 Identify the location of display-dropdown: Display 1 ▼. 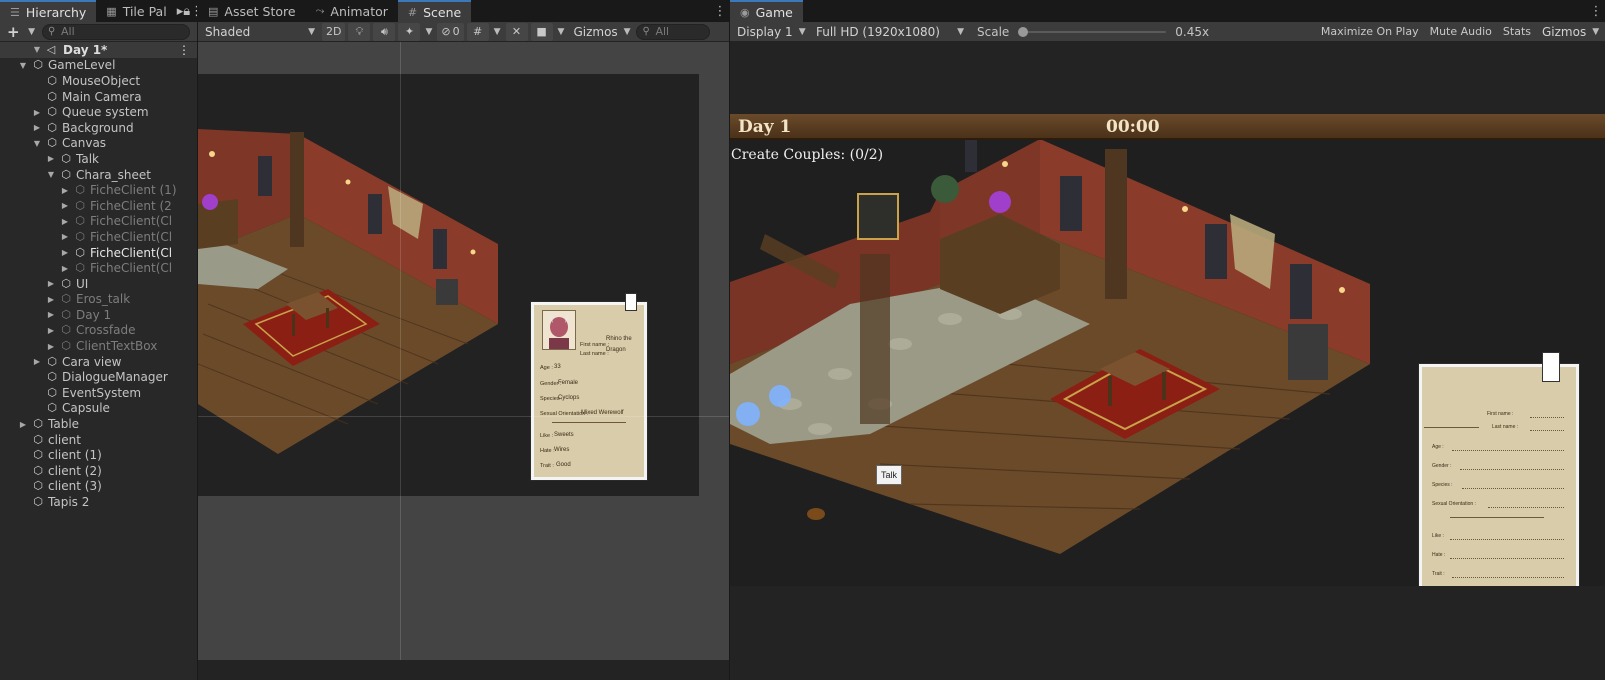
(771, 32).